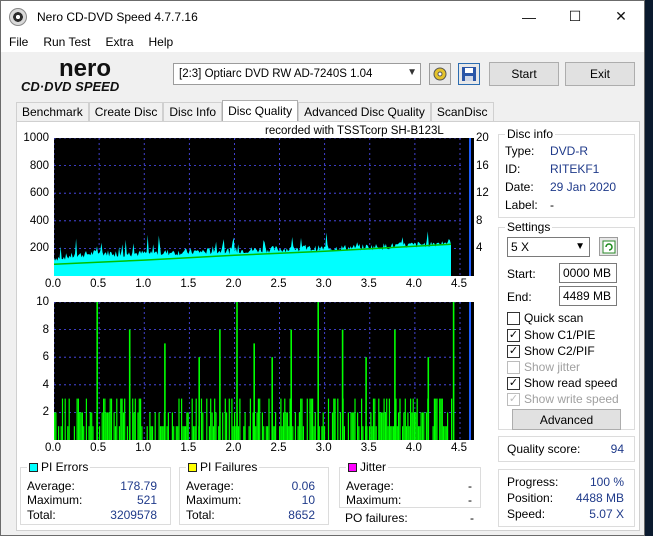 This screenshot has height=536, width=653. I want to click on maximize-button: ☐, so click(575, 16).